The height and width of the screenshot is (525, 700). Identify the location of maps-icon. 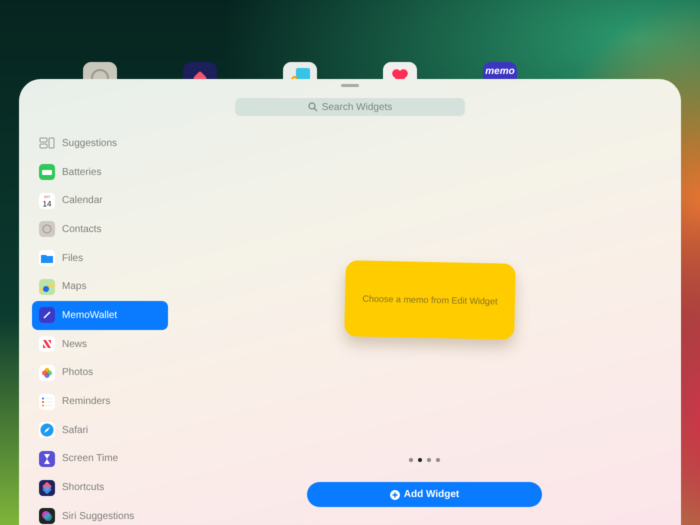
(47, 286).